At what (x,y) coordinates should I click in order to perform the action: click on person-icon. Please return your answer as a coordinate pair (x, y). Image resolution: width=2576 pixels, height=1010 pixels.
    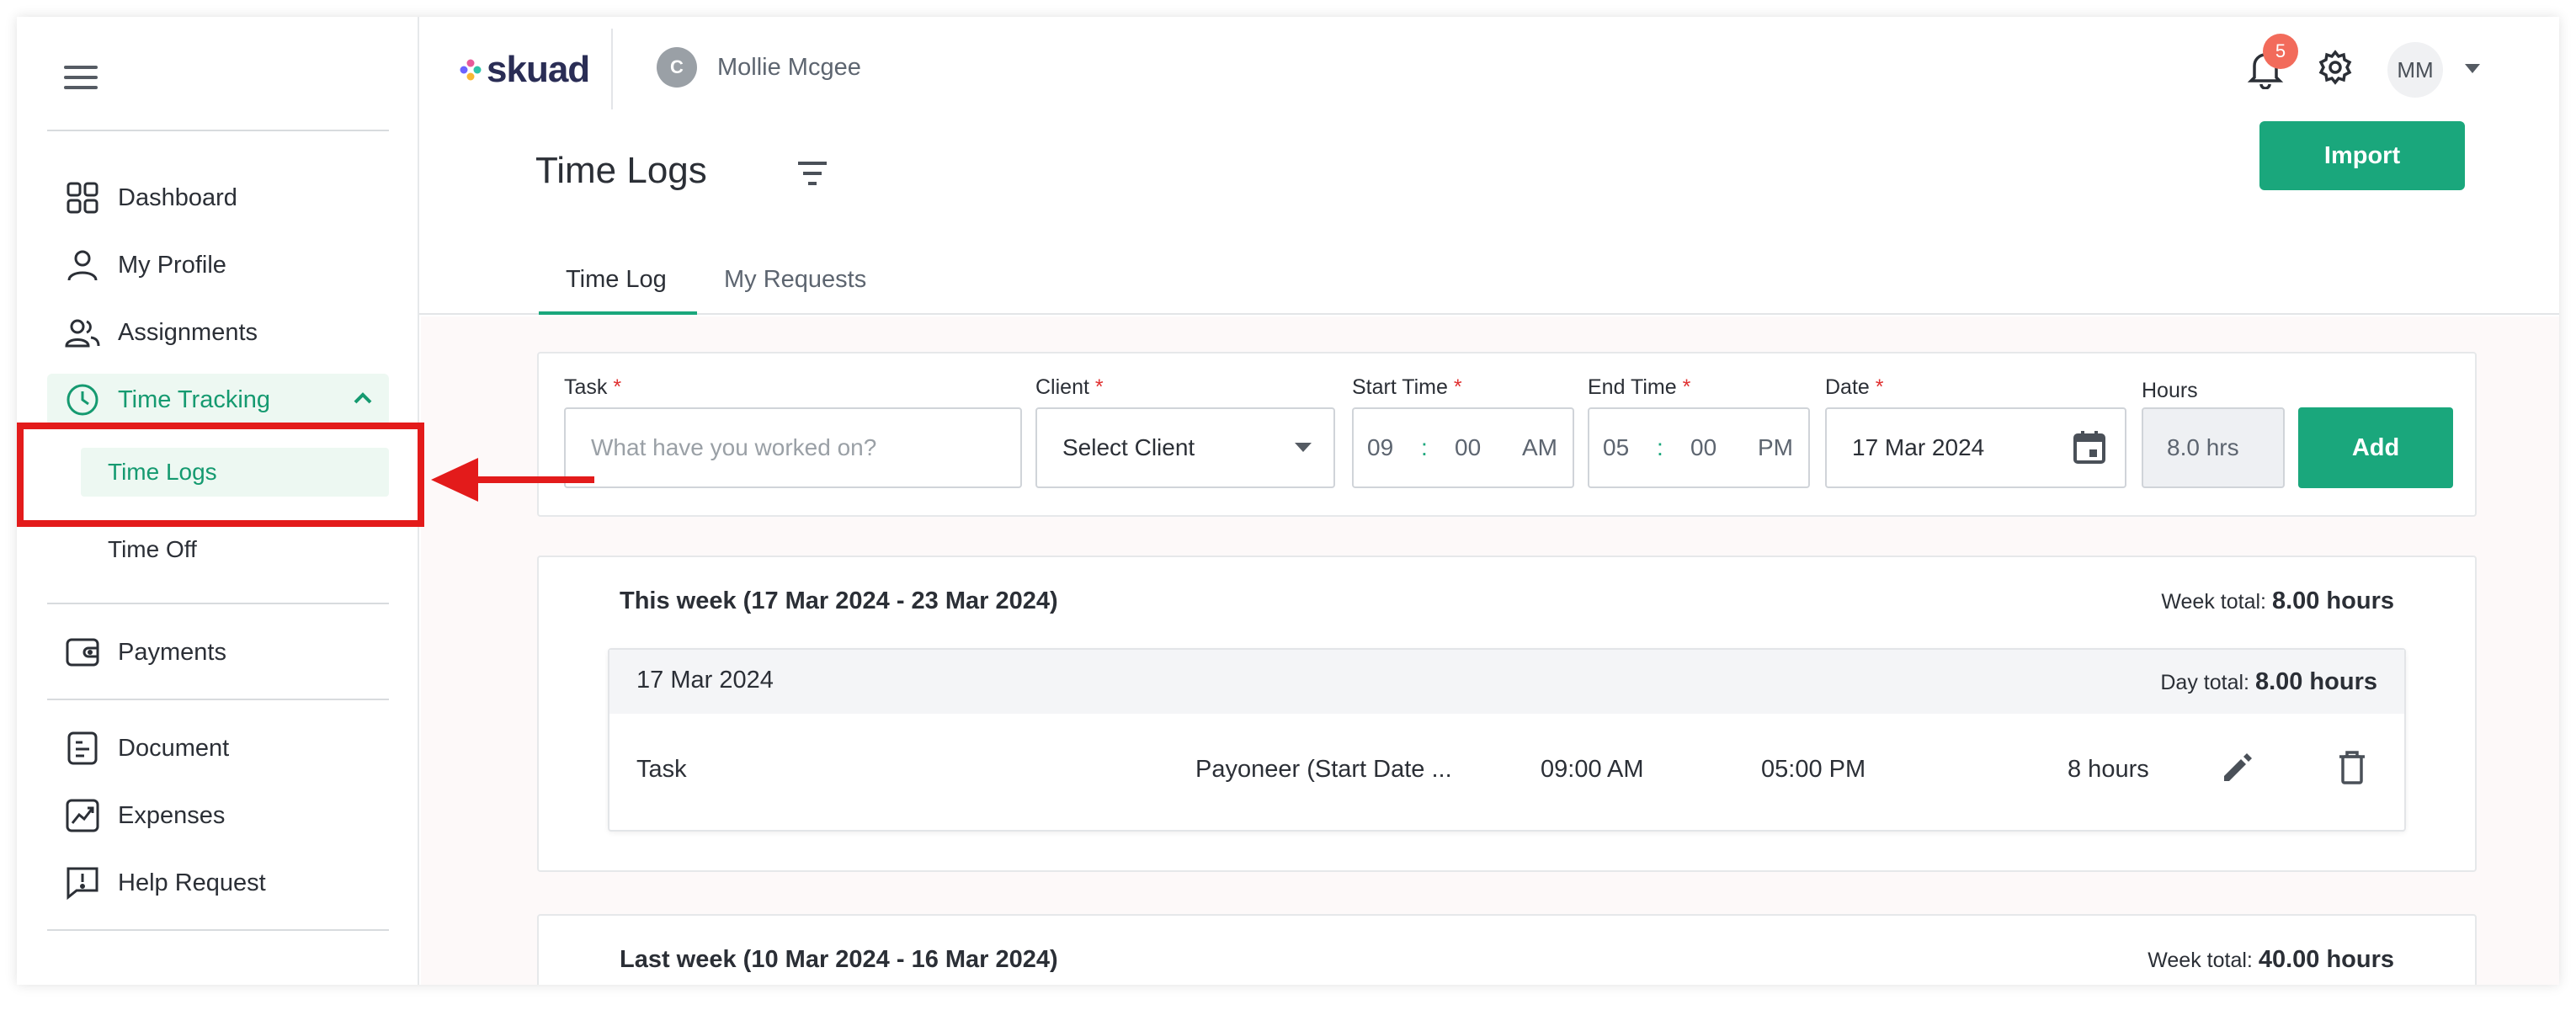
    Looking at the image, I should click on (83, 265).